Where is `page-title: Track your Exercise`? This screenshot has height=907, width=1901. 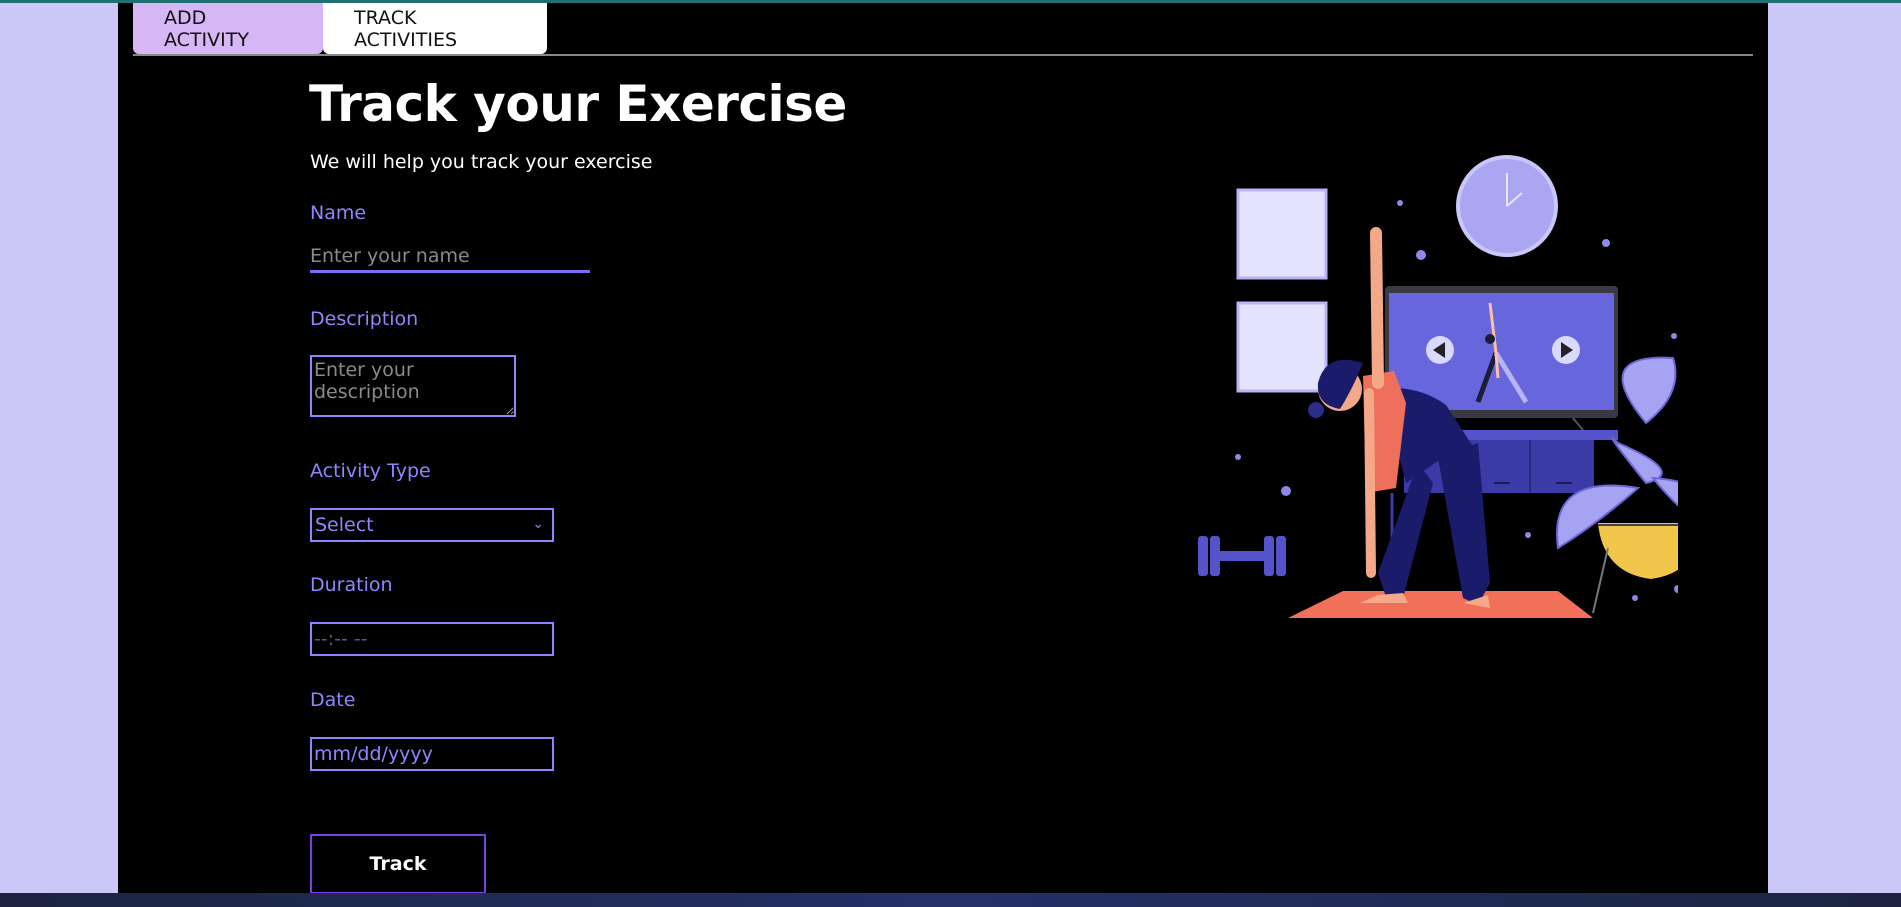
page-title: Track your Exercise is located at coordinates (578, 104).